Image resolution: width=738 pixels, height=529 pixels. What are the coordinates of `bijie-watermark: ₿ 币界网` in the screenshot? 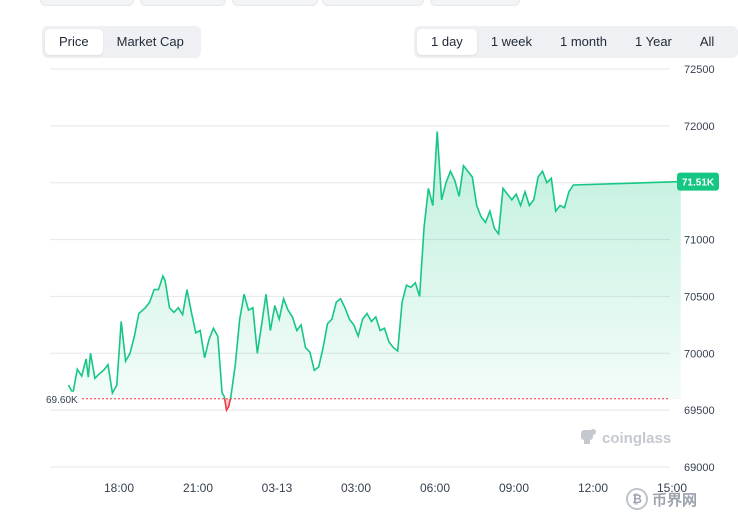 It's located at (661, 499).